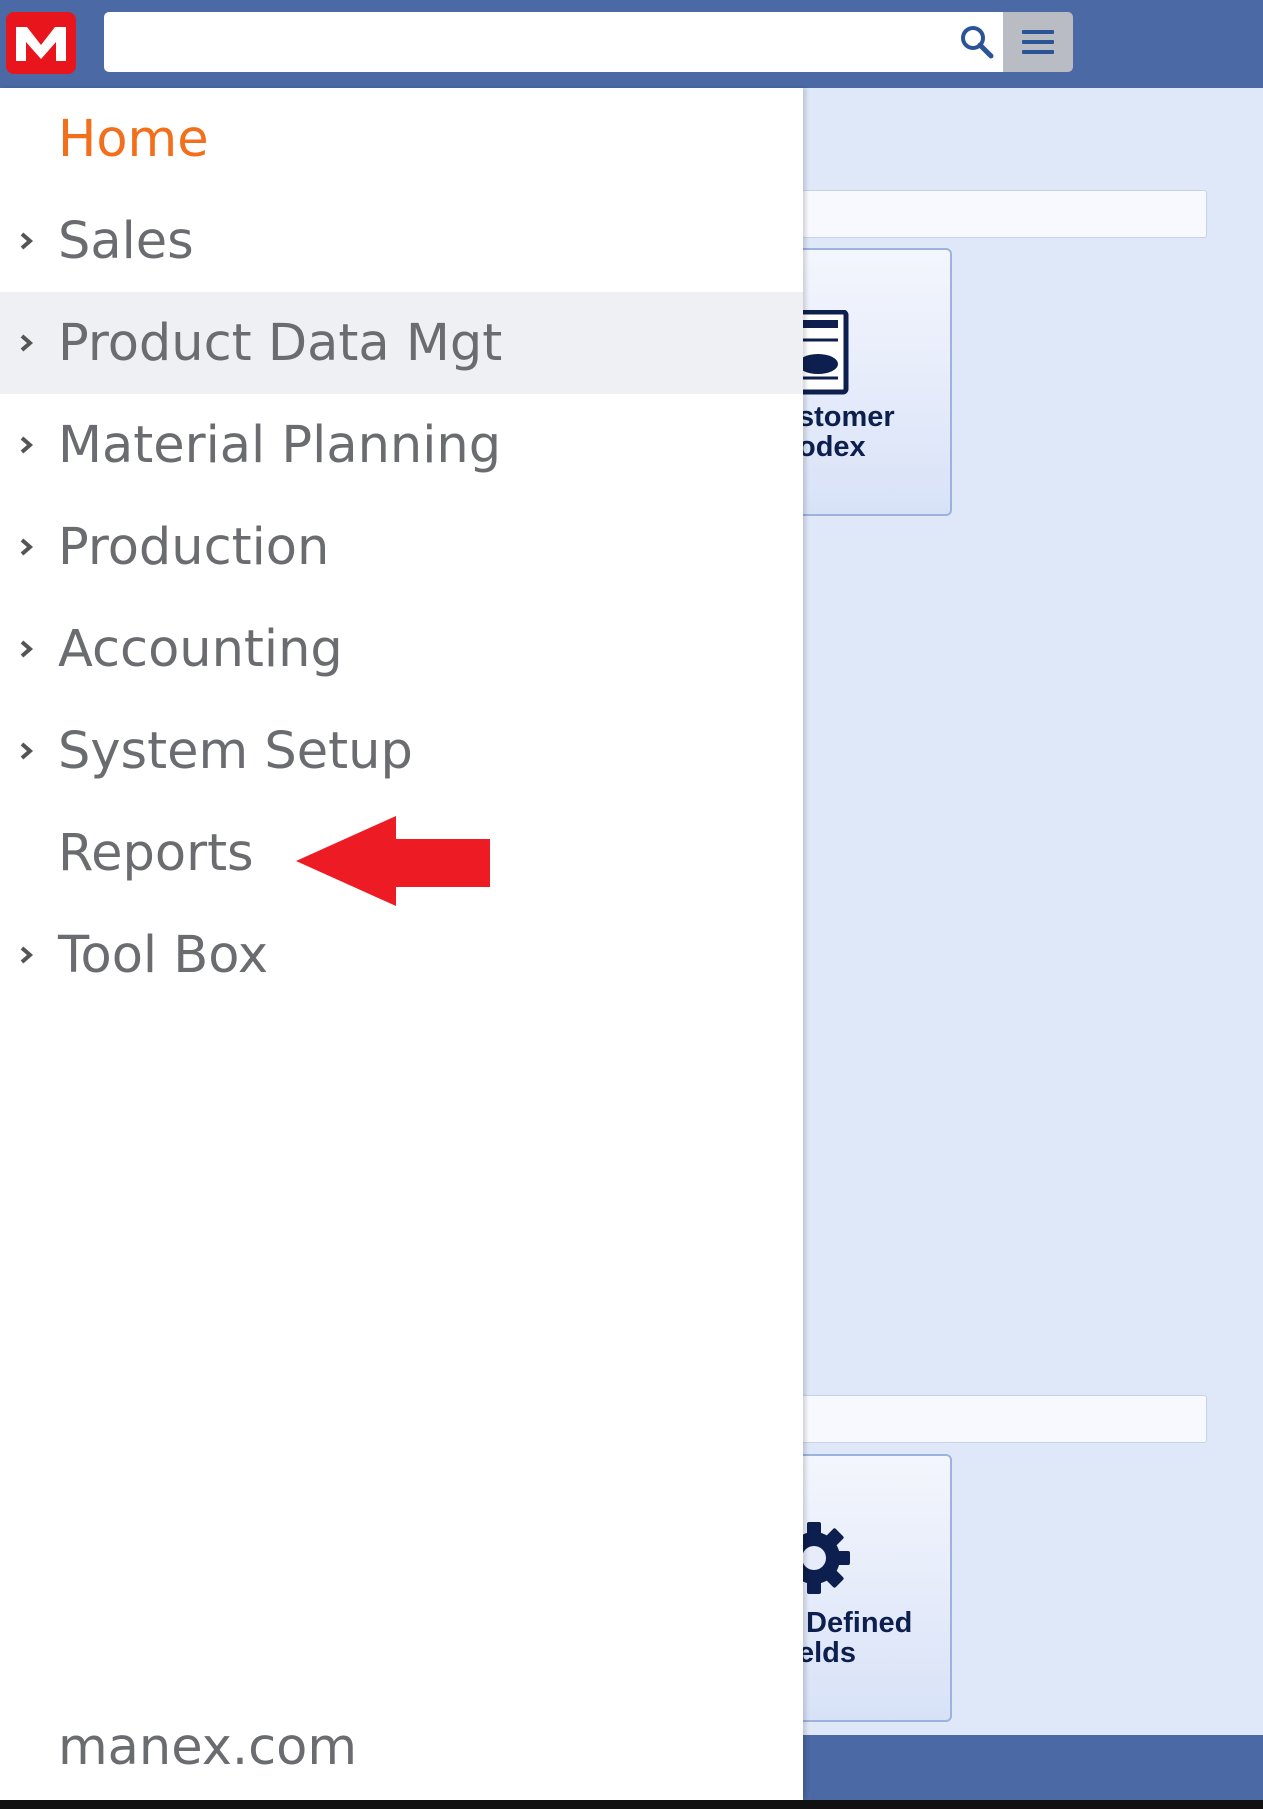  Describe the element at coordinates (156, 853) in the screenshot. I see `sidebar-item-label: Reports` at that location.